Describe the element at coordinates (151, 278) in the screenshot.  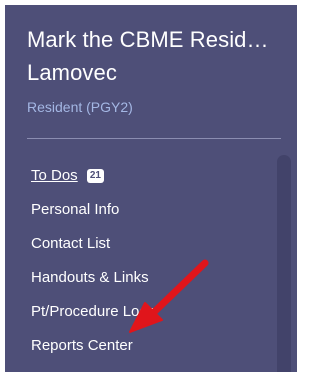
I see `sidebar-item-handouts-links: Handouts & Links` at that location.